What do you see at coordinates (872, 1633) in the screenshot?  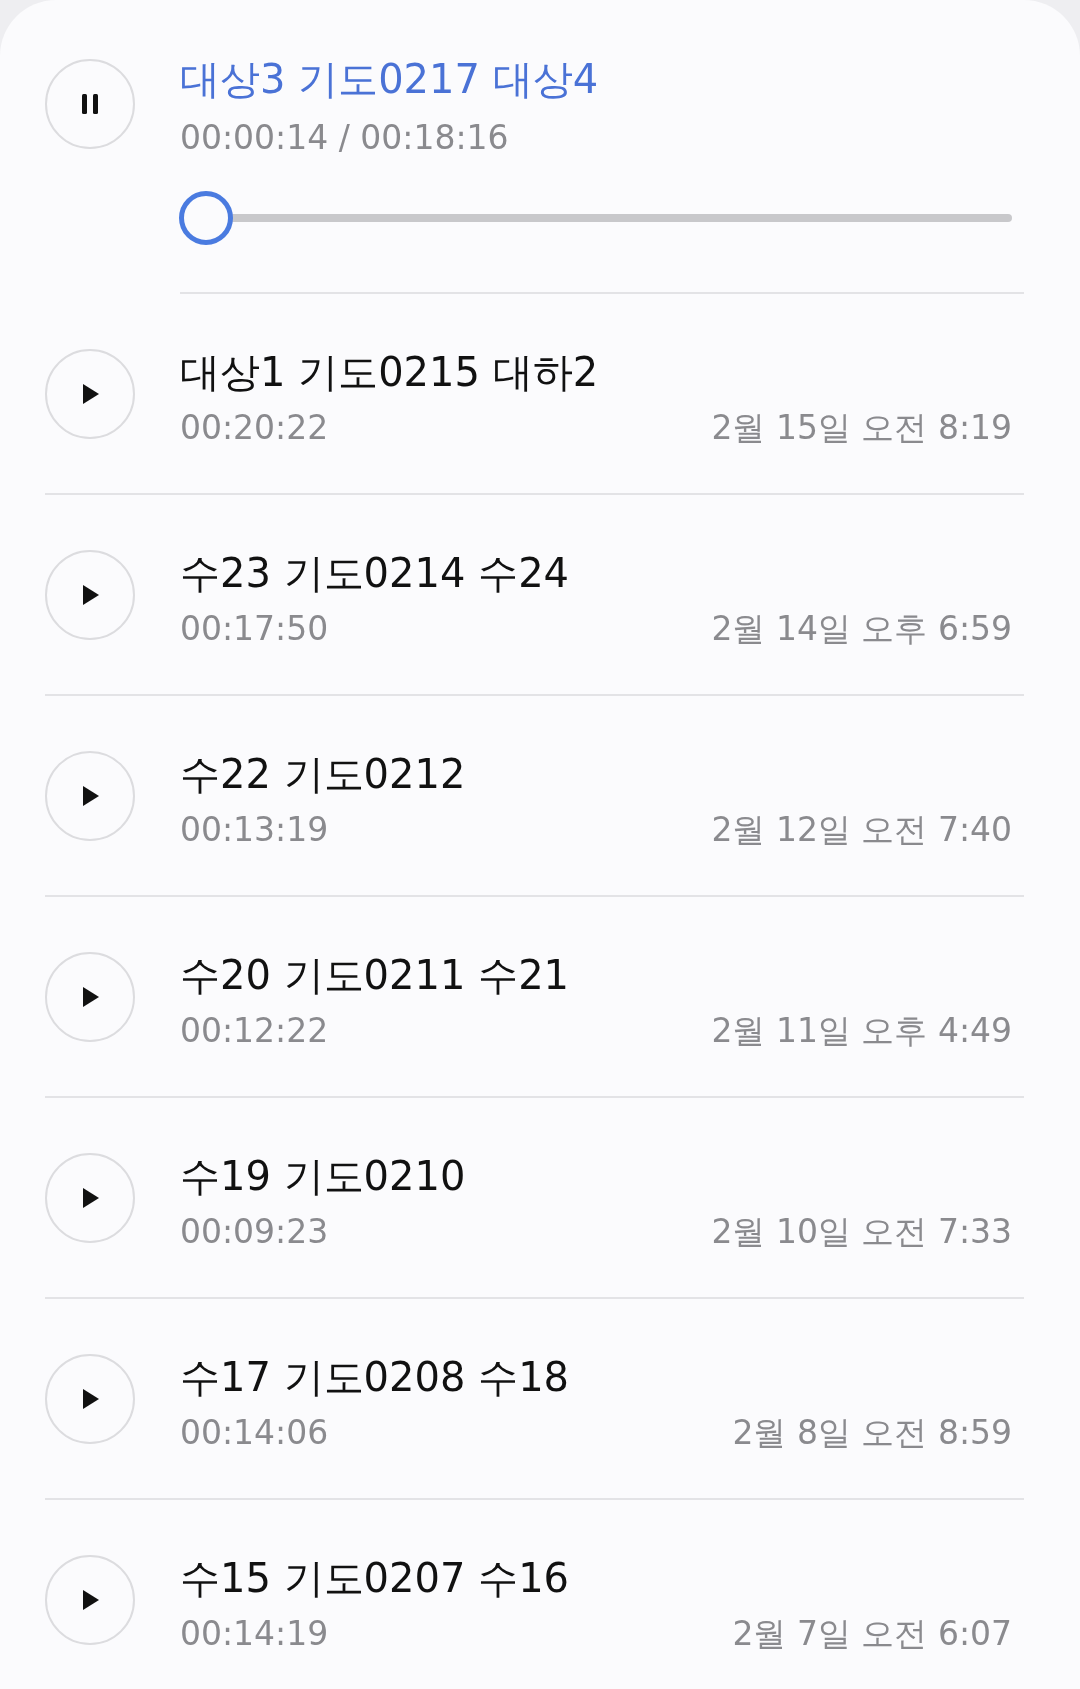 I see `recording-date: 2월 7일 오전 6:07` at bounding box center [872, 1633].